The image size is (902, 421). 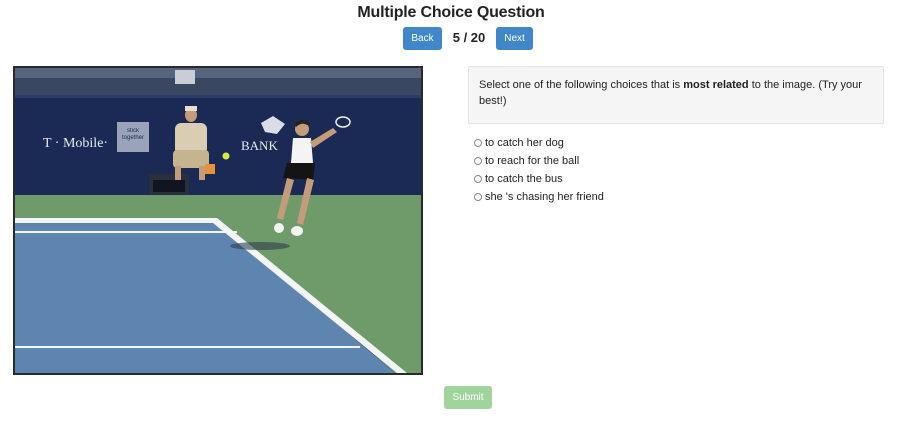 What do you see at coordinates (524, 143) in the screenshot?
I see `choice-label: to catch her dog` at bounding box center [524, 143].